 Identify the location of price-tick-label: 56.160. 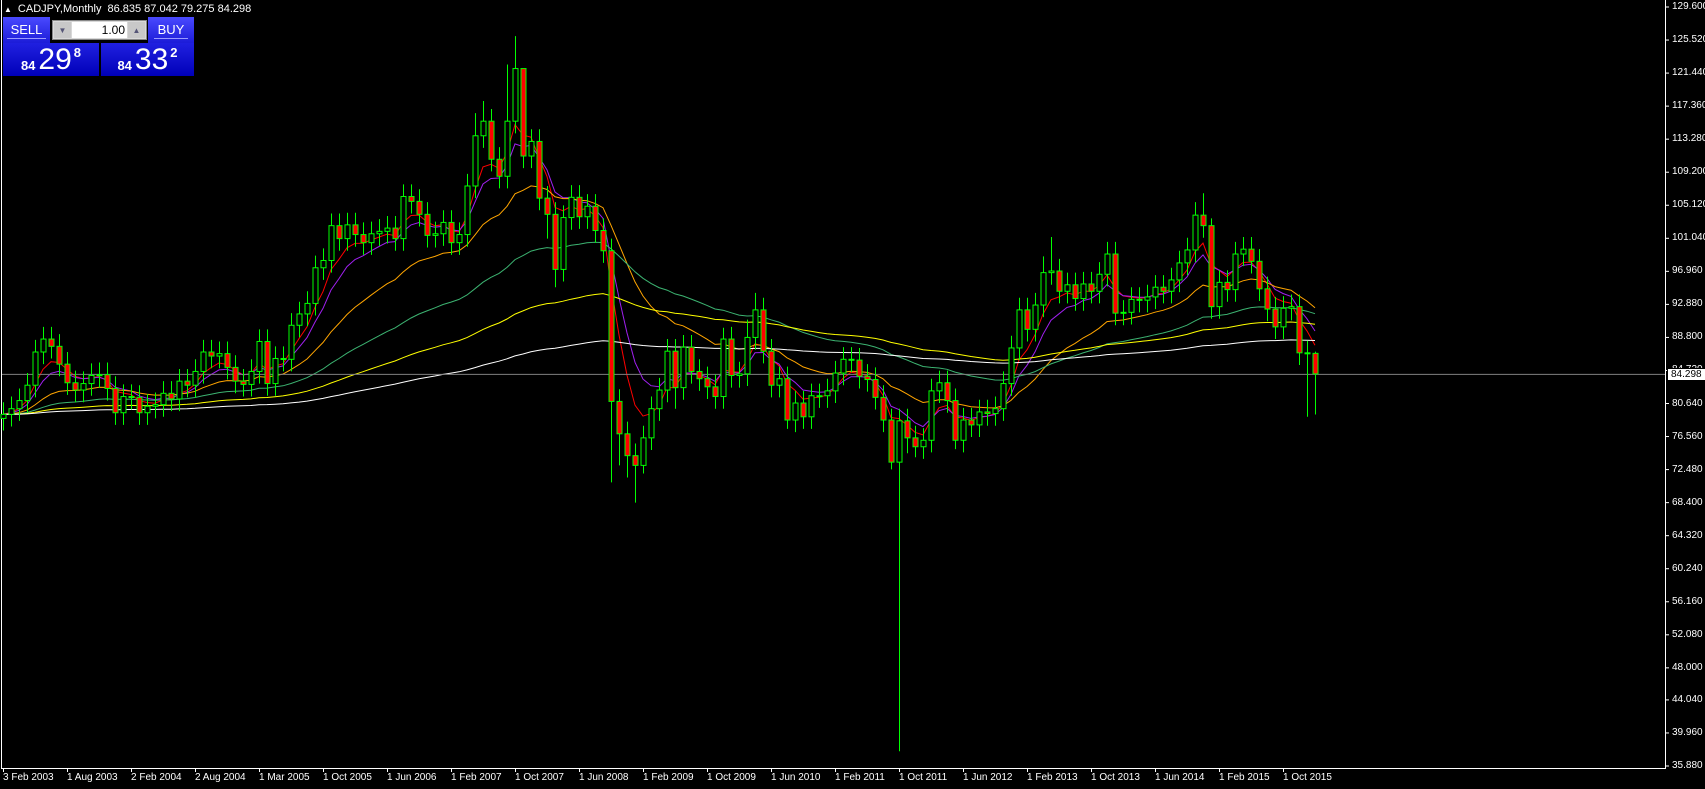
(1687, 601).